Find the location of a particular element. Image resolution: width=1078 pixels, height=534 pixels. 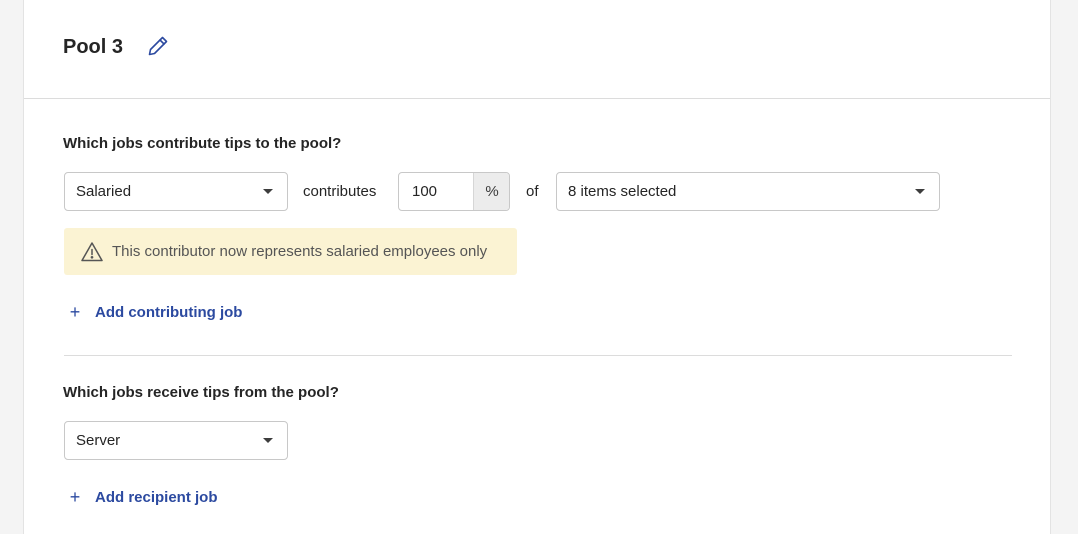

contributing-items-select: 8 items selected is located at coordinates (748, 191).